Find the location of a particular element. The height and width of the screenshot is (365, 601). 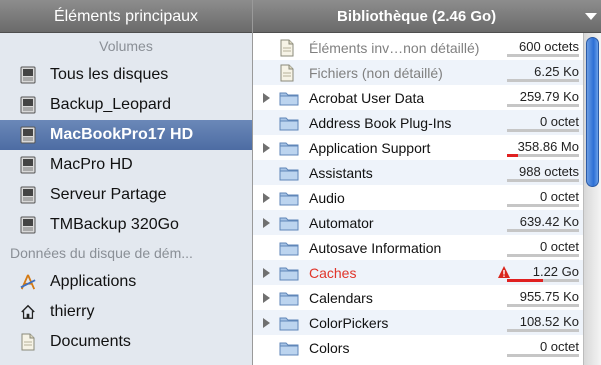

library-title-label: Bibliothèque (2.46 Go) is located at coordinates (417, 16).